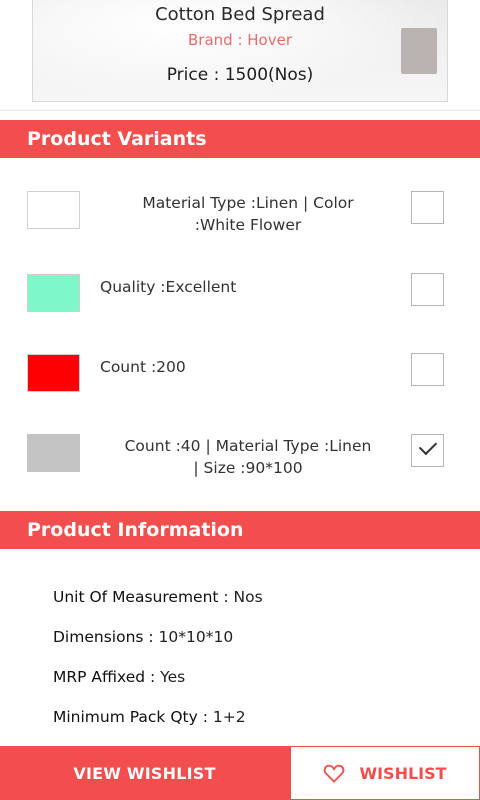  I want to click on variant-checkbox-checked, so click(427, 450).